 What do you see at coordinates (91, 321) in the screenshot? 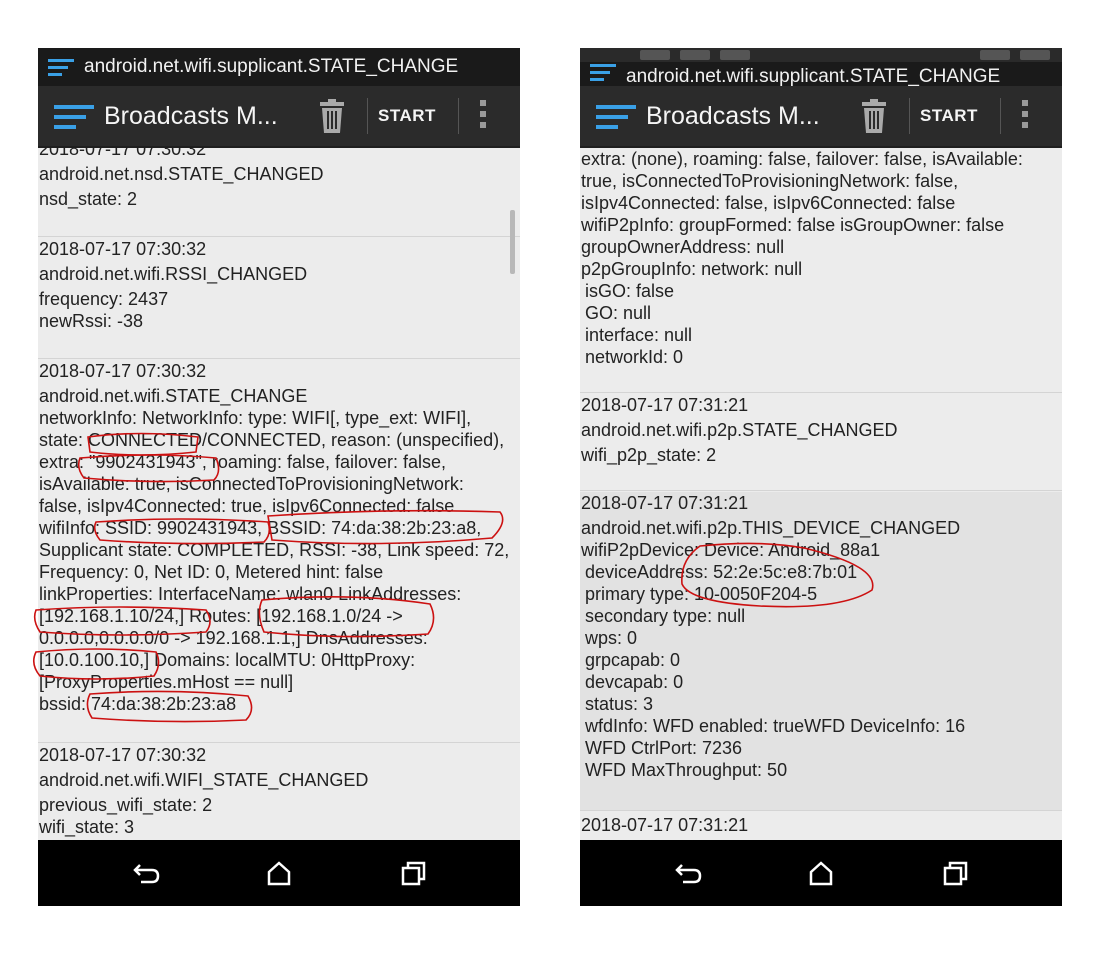
I see `broadcast-extra: newRssi: -38` at bounding box center [91, 321].